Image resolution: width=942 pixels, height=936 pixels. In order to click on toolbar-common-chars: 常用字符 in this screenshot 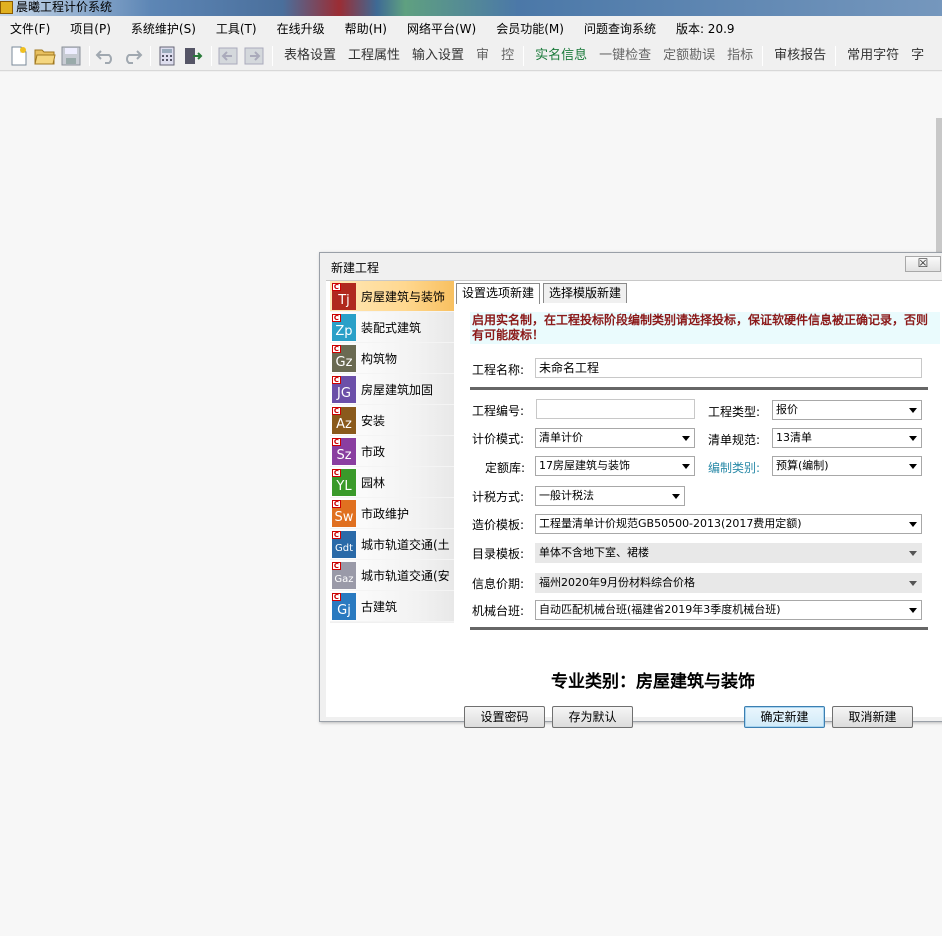, I will do `click(873, 56)`.